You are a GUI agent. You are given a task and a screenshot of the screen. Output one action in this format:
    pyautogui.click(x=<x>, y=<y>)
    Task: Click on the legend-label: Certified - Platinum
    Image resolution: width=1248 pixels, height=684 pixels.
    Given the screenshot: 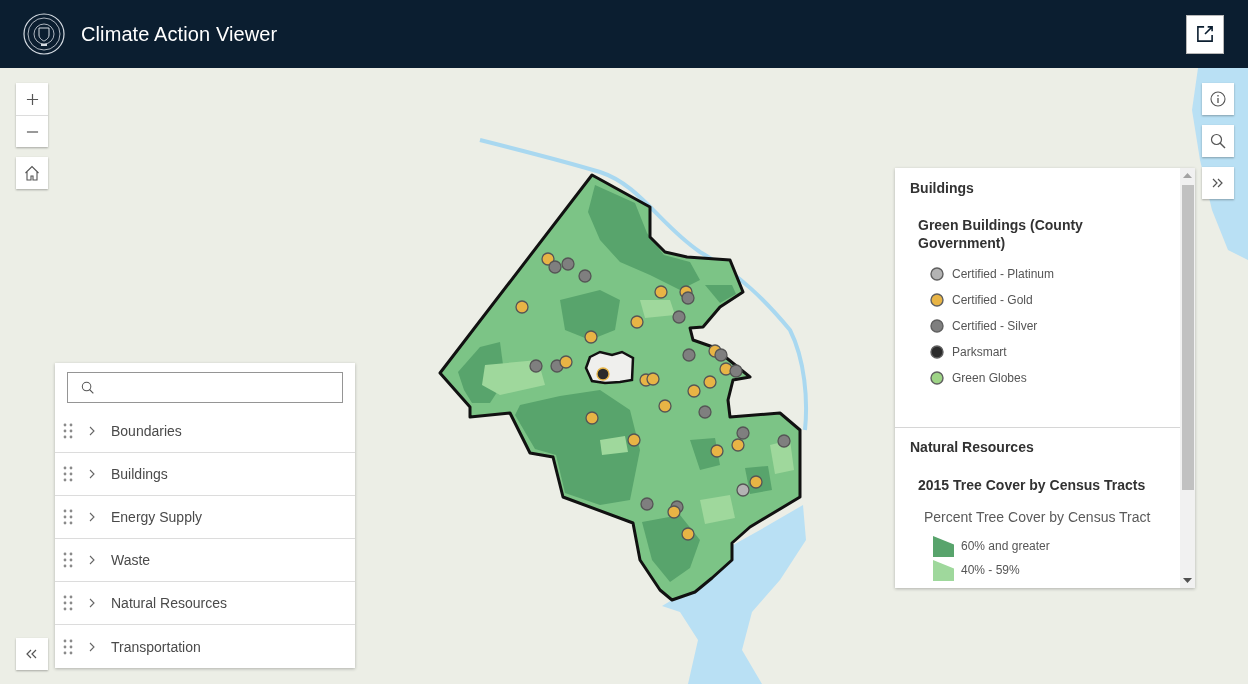 What is the action you would take?
    pyautogui.click(x=1003, y=274)
    